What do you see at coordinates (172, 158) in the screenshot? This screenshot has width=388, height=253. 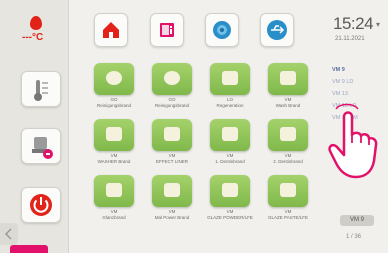 I see `tile-caption: VM EFFECT LINER` at bounding box center [172, 158].